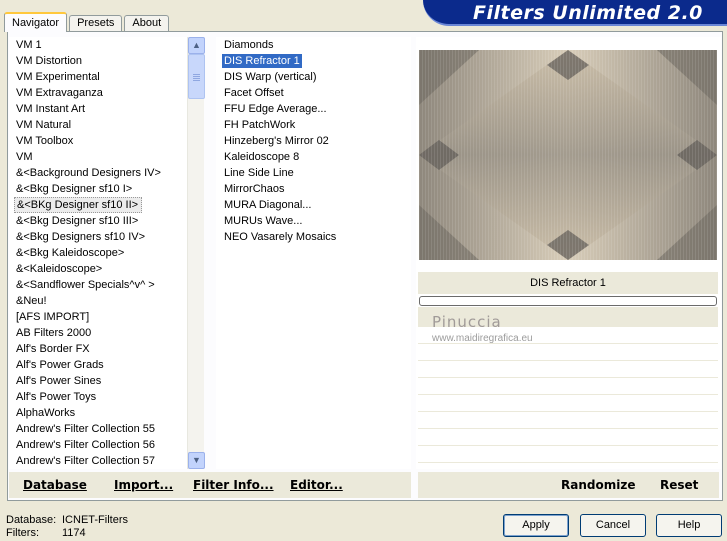 The width and height of the screenshot is (727, 541). Describe the element at coordinates (98, 397) in the screenshot. I see `category-item: Alf's Power Toys` at that location.